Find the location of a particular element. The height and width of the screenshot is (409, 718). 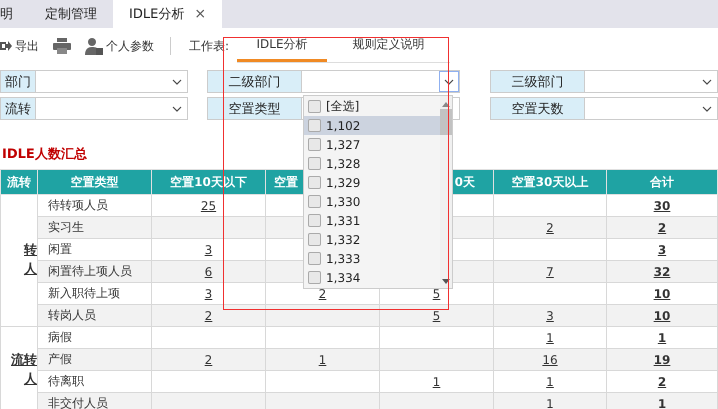

filter-label: 部门 is located at coordinates (18, 81).